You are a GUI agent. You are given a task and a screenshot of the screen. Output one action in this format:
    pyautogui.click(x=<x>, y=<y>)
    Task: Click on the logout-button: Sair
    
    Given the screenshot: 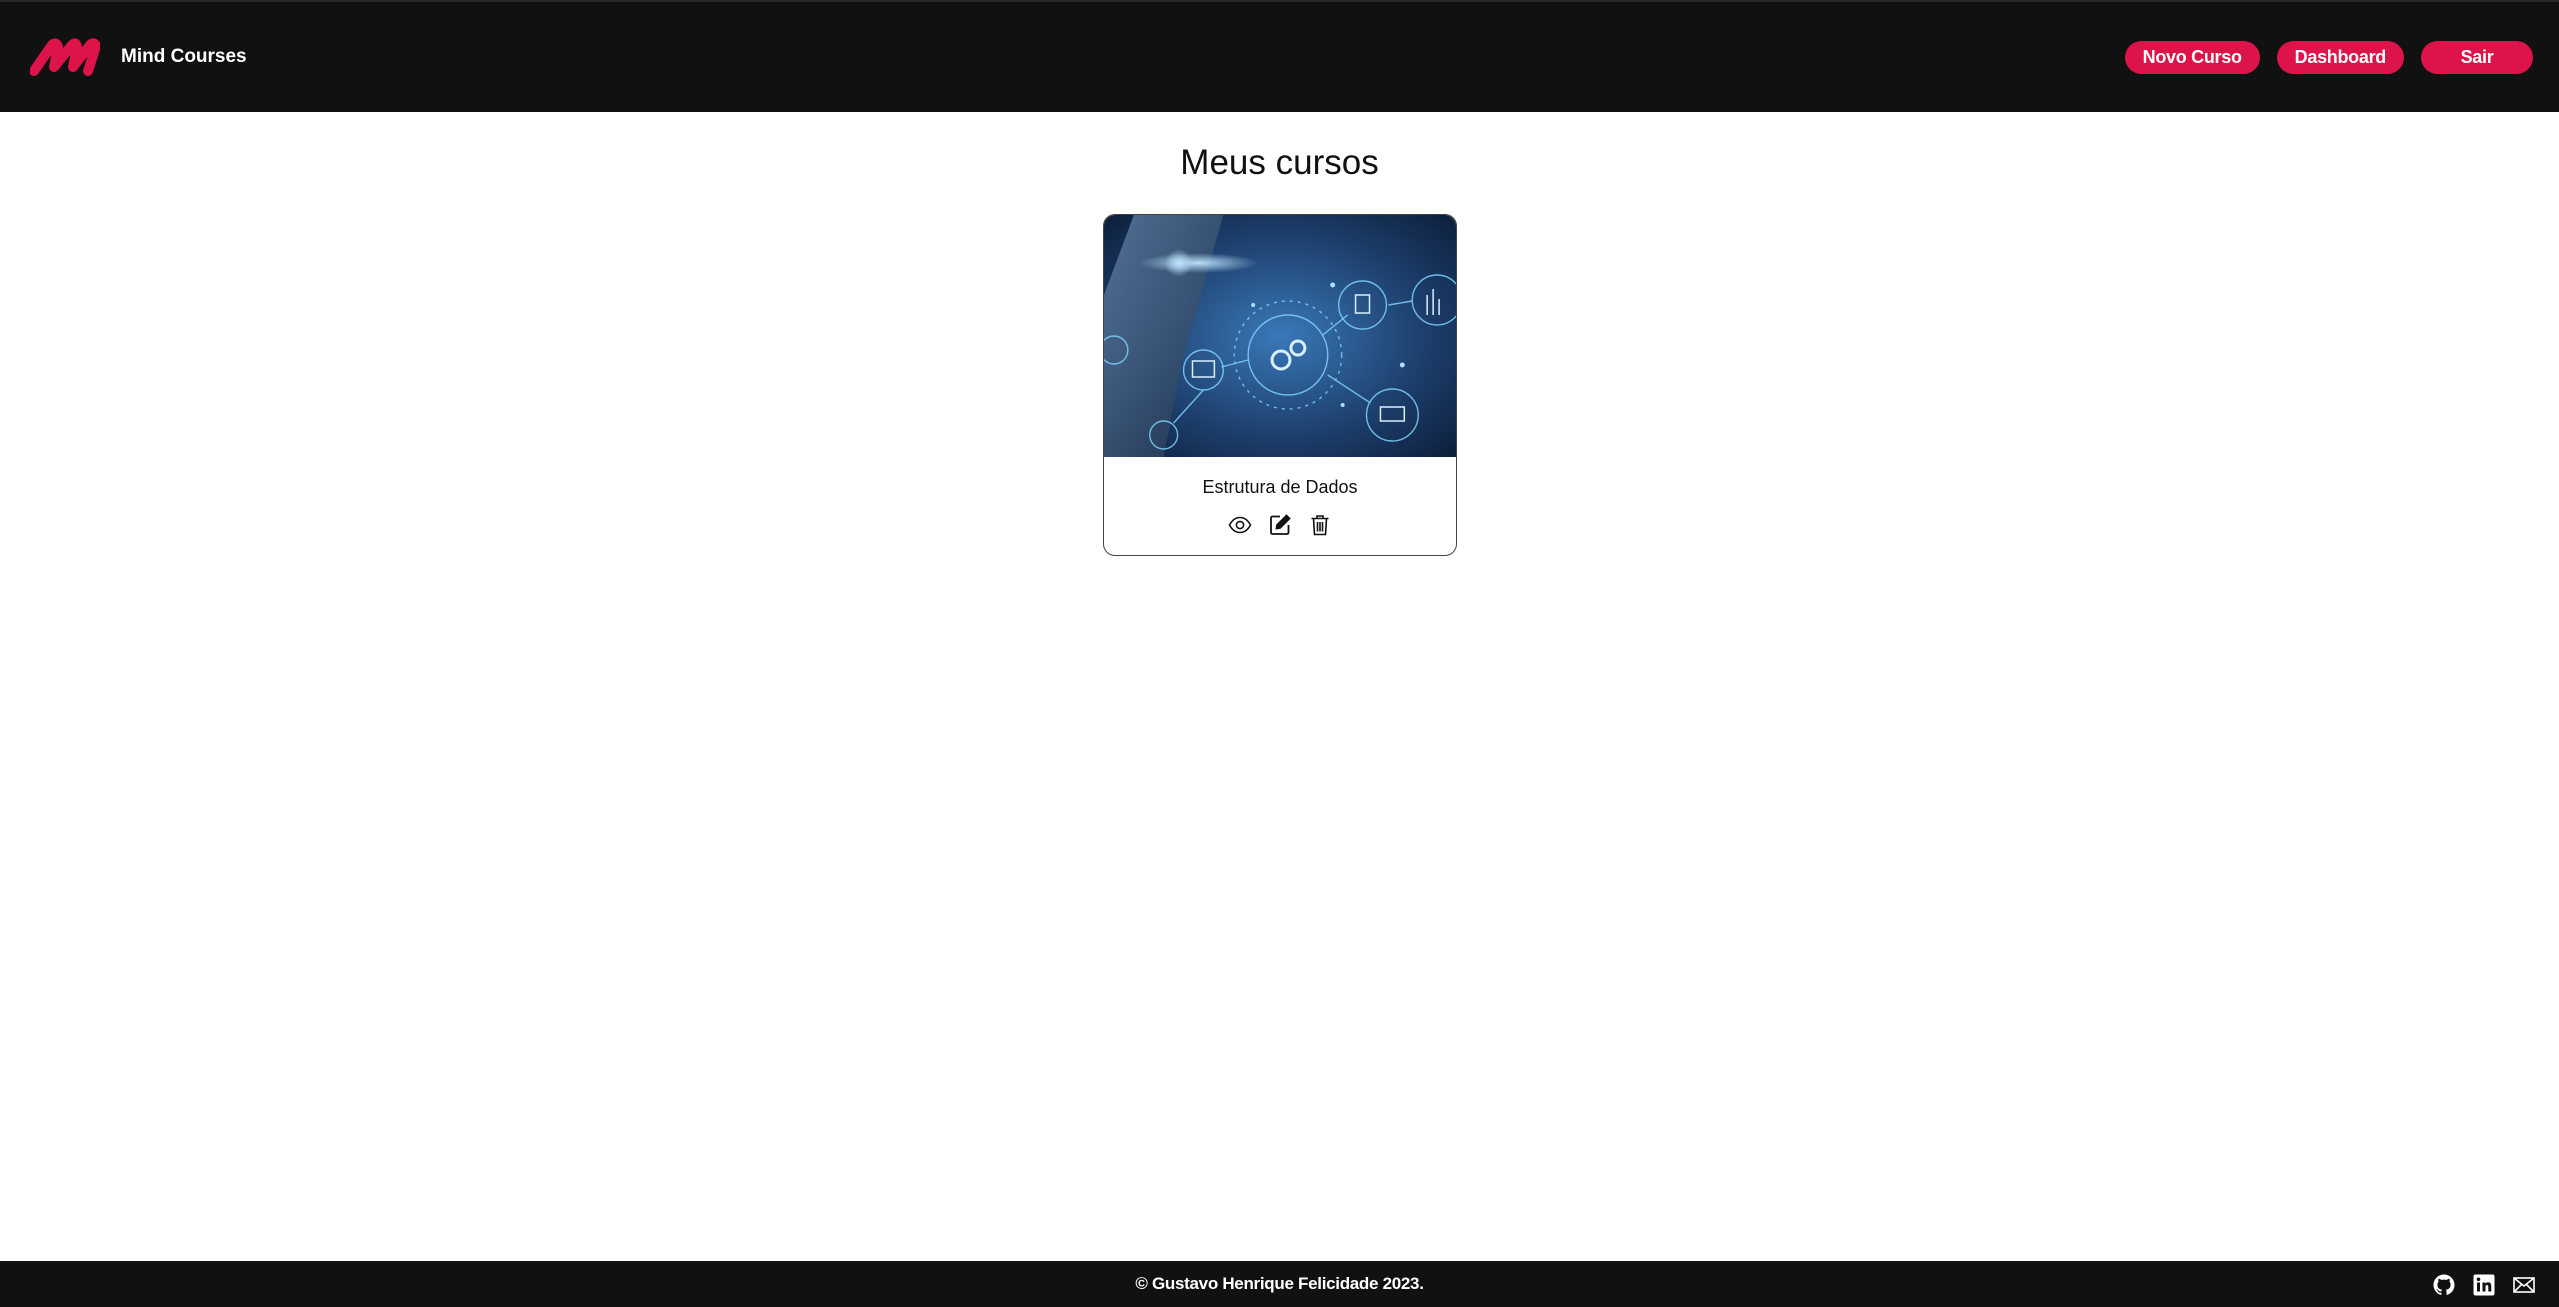 What is the action you would take?
    pyautogui.click(x=2477, y=57)
    